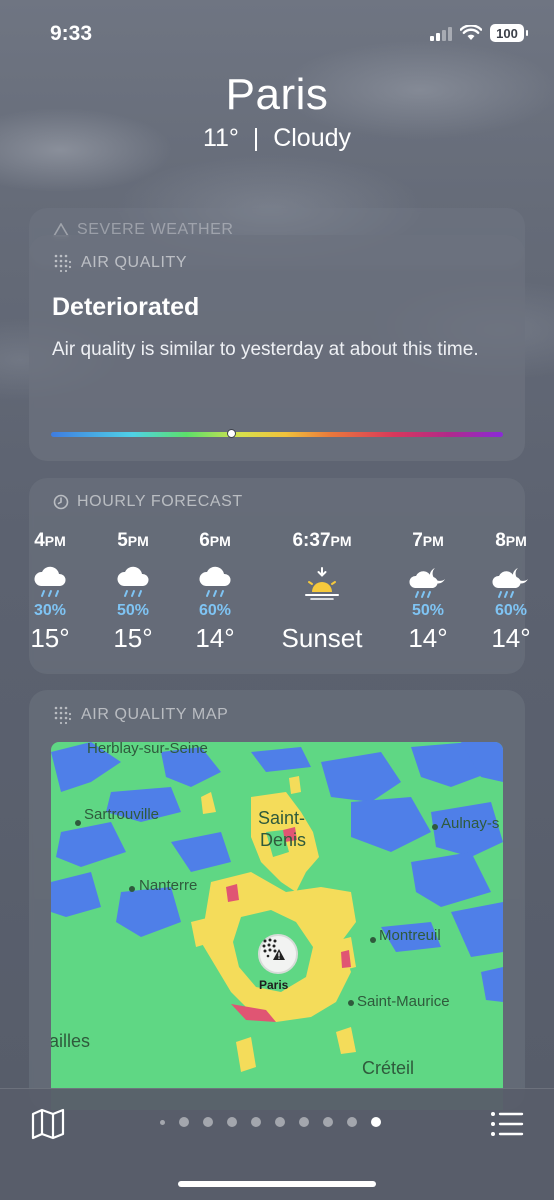 Image resolution: width=554 pixels, height=1200 pixels. I want to click on map-place-label: Saint-Maurice, so click(403, 1001).